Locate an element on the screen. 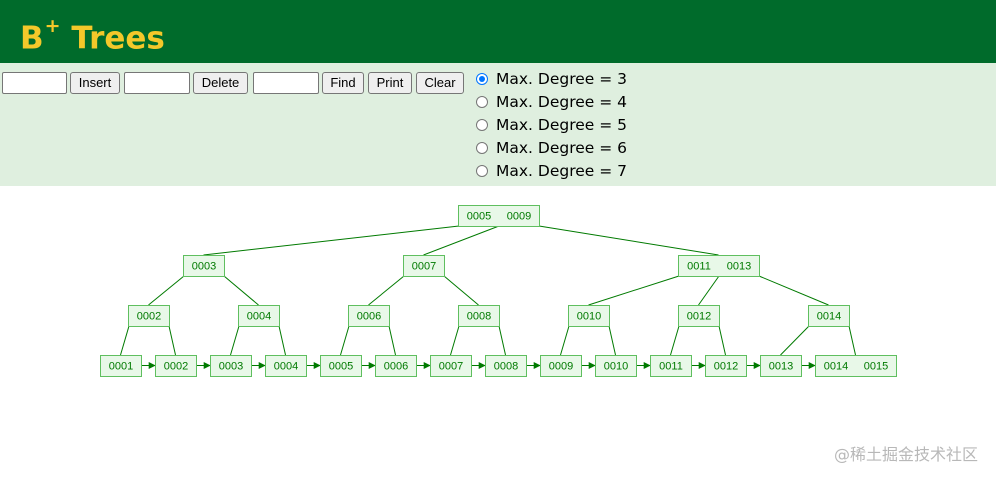 The image size is (996, 478). degree-option-7: Max. Degree = 7 is located at coordinates (551, 170).